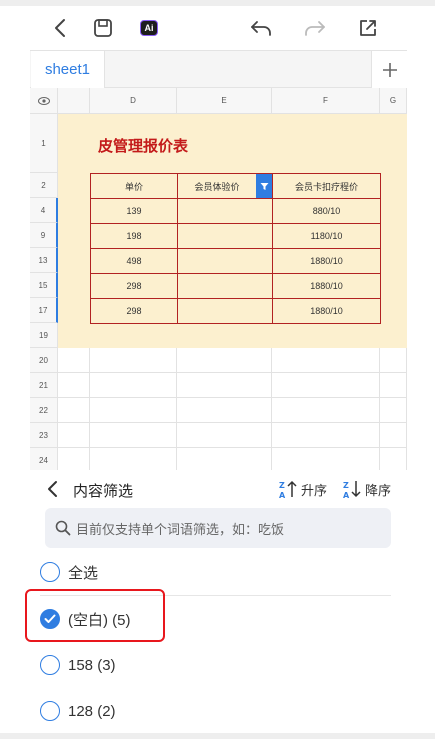 This screenshot has width=435, height=739. What do you see at coordinates (366, 489) in the screenshot?
I see `sort-descending-button: Z A 降序` at bounding box center [366, 489].